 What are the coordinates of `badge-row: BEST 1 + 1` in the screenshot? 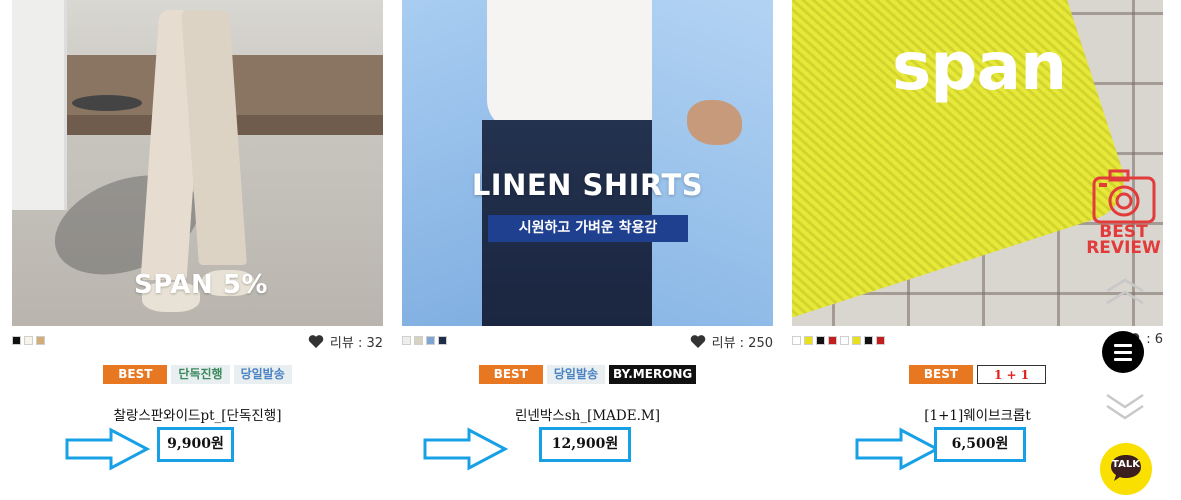 It's located at (977, 374).